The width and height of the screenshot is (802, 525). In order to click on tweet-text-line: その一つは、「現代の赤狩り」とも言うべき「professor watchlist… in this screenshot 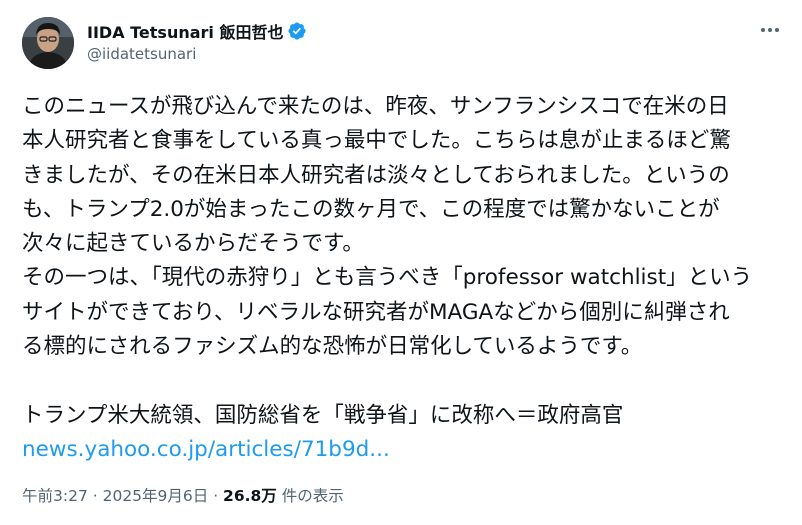, I will do `click(387, 278)`.